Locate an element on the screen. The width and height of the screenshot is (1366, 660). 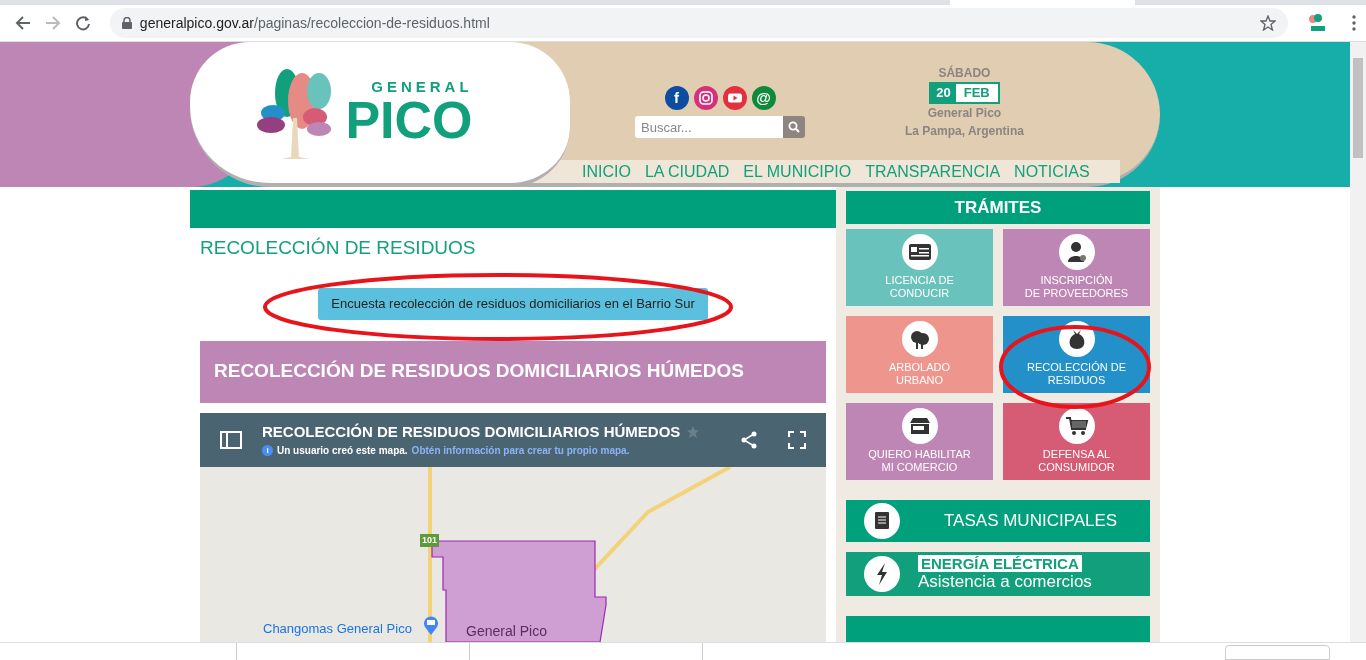
map-info-text: Un usuario creó este mapa. is located at coordinates (342, 451).